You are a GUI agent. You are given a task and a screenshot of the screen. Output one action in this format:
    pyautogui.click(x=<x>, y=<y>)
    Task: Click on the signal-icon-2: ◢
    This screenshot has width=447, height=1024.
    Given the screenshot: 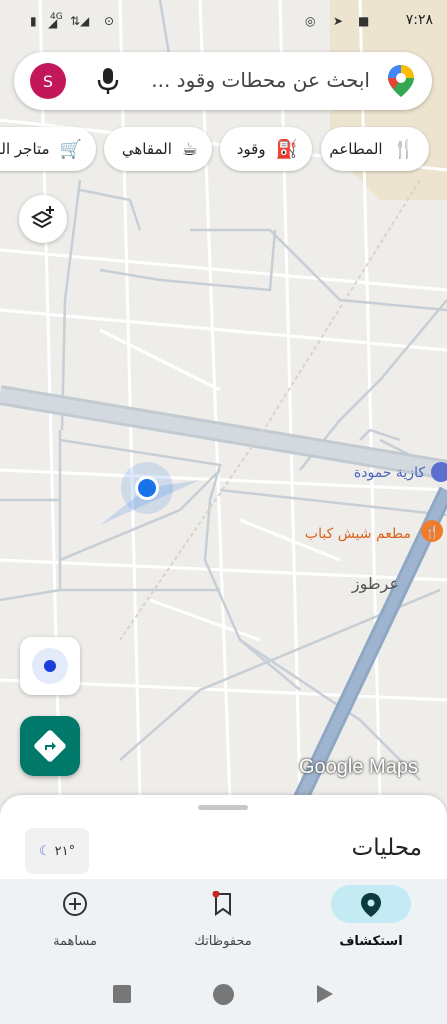 What is the action you would take?
    pyautogui.click(x=85, y=21)
    